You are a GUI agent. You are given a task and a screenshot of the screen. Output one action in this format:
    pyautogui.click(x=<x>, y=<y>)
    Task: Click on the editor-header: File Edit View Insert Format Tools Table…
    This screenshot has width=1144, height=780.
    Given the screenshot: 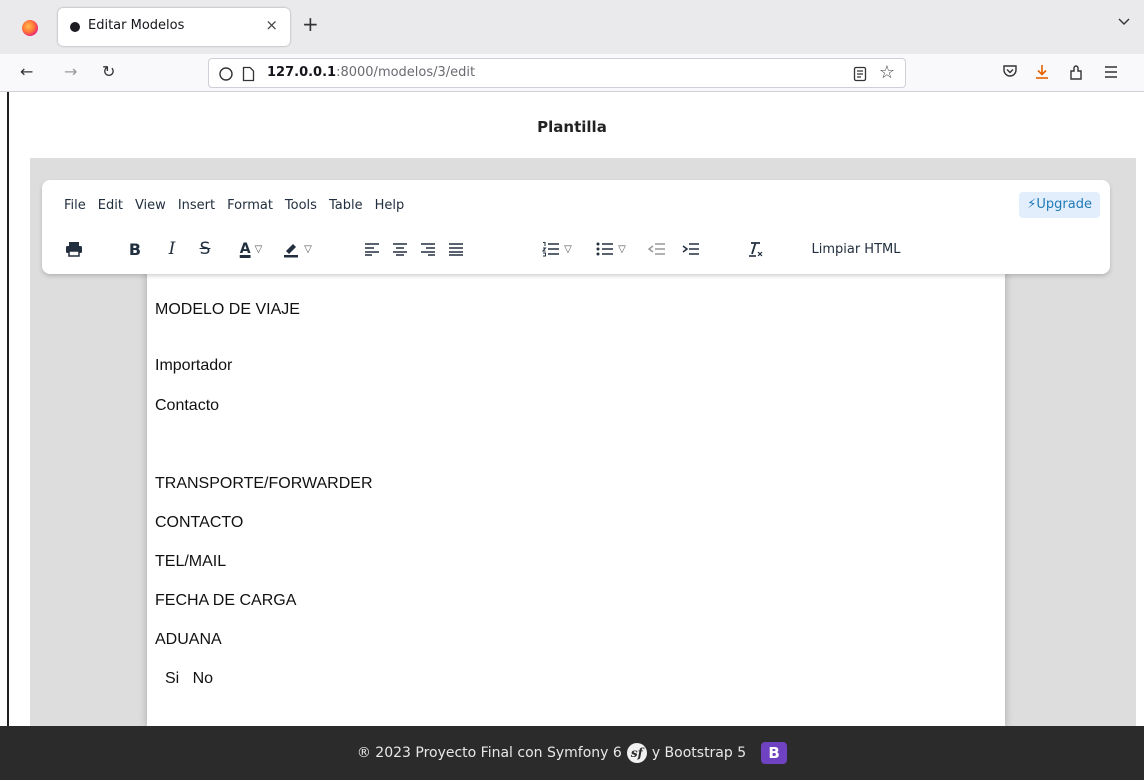 What is the action you would take?
    pyautogui.click(x=576, y=227)
    